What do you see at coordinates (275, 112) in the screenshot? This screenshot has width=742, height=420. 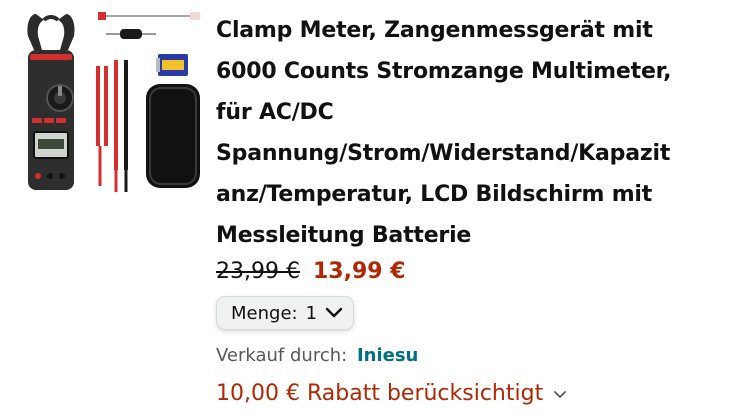 I see `title-line: für AC/DC` at bounding box center [275, 112].